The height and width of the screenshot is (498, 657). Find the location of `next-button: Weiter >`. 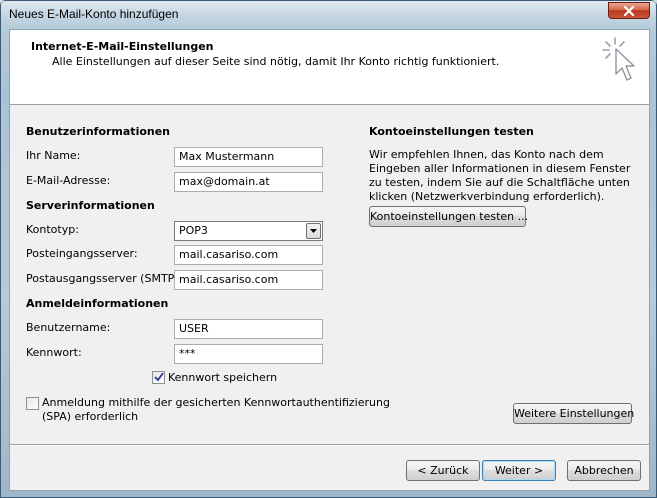

next-button: Weiter > is located at coordinates (519, 470).